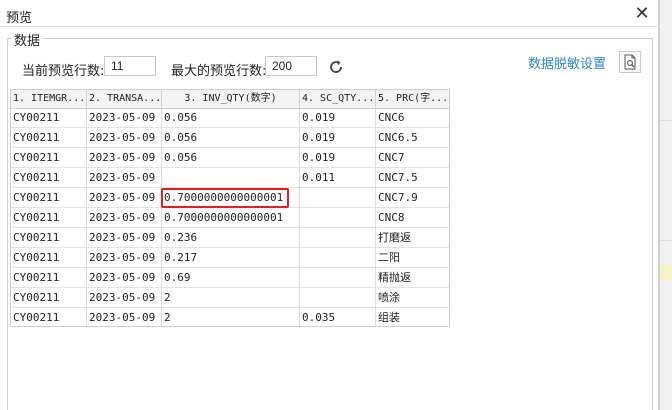  I want to click on column-header: 3. INV_QTY(数字), so click(231, 99).